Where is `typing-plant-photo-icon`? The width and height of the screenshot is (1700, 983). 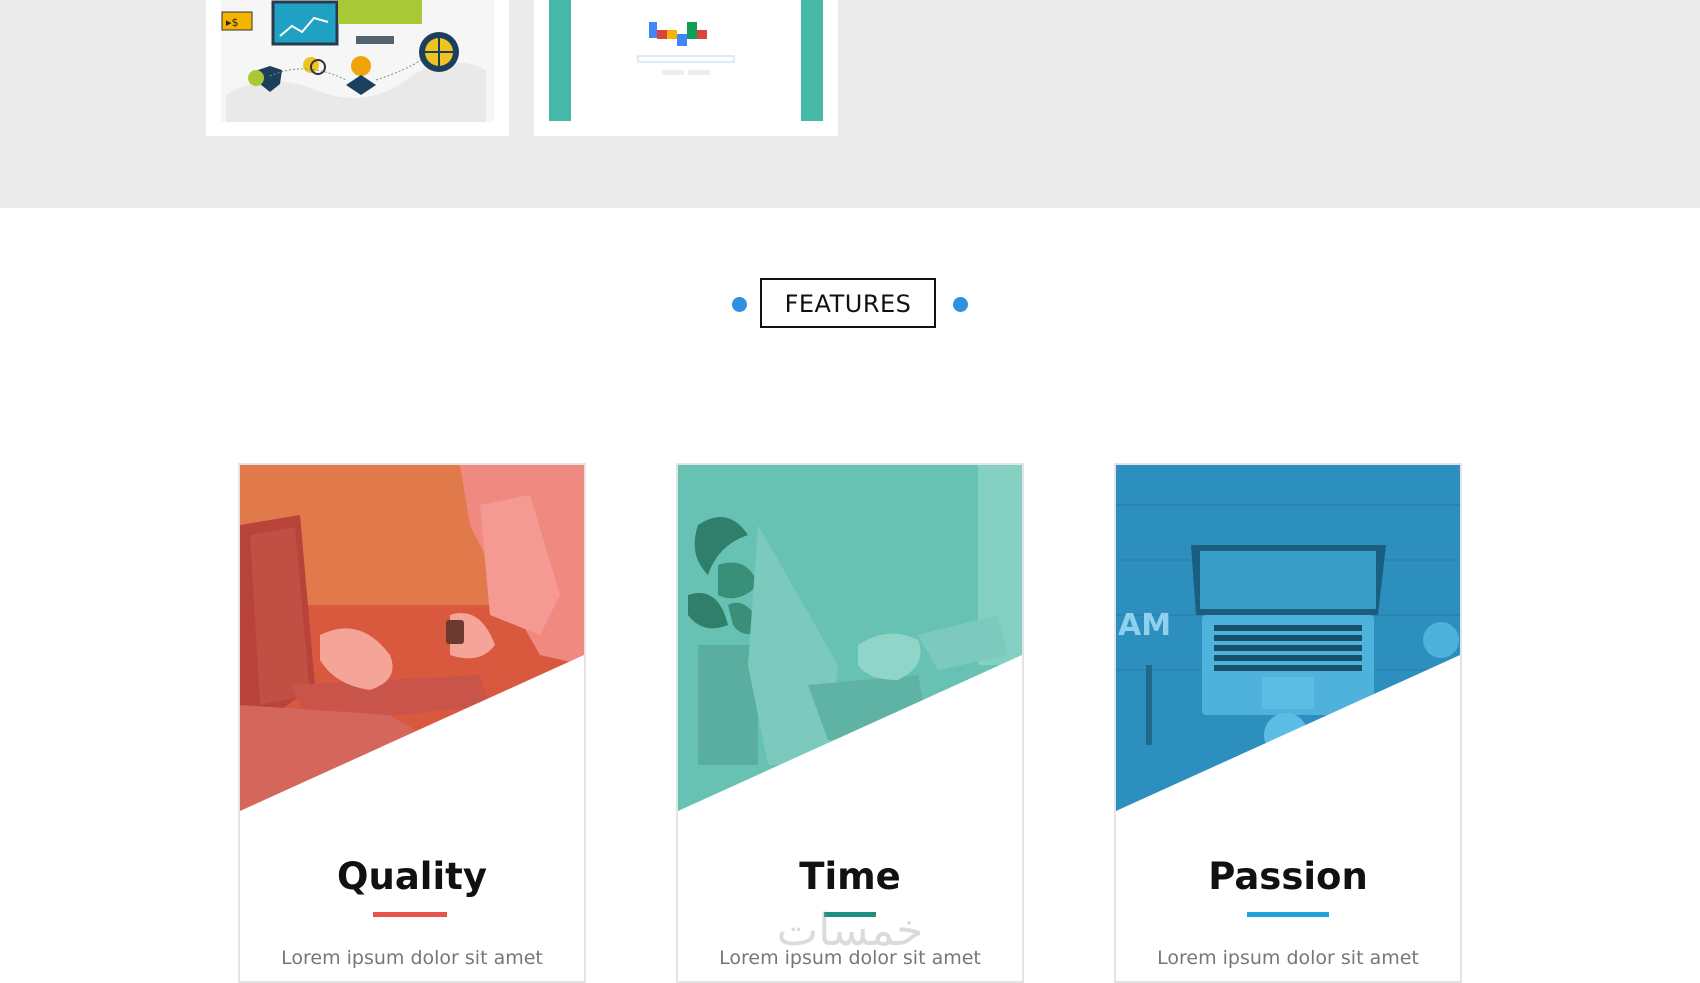 typing-plant-photo-icon is located at coordinates (850, 638).